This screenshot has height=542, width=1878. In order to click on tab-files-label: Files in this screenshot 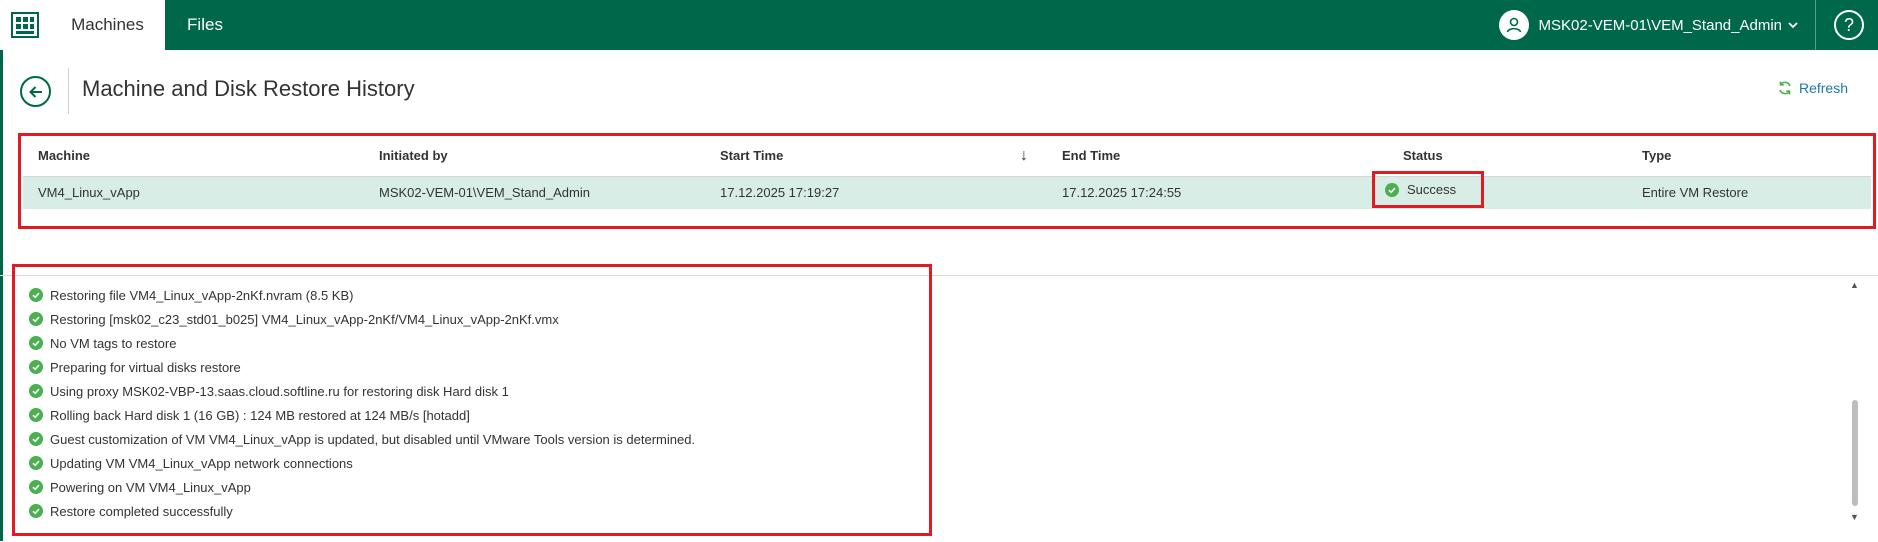, I will do `click(205, 24)`.